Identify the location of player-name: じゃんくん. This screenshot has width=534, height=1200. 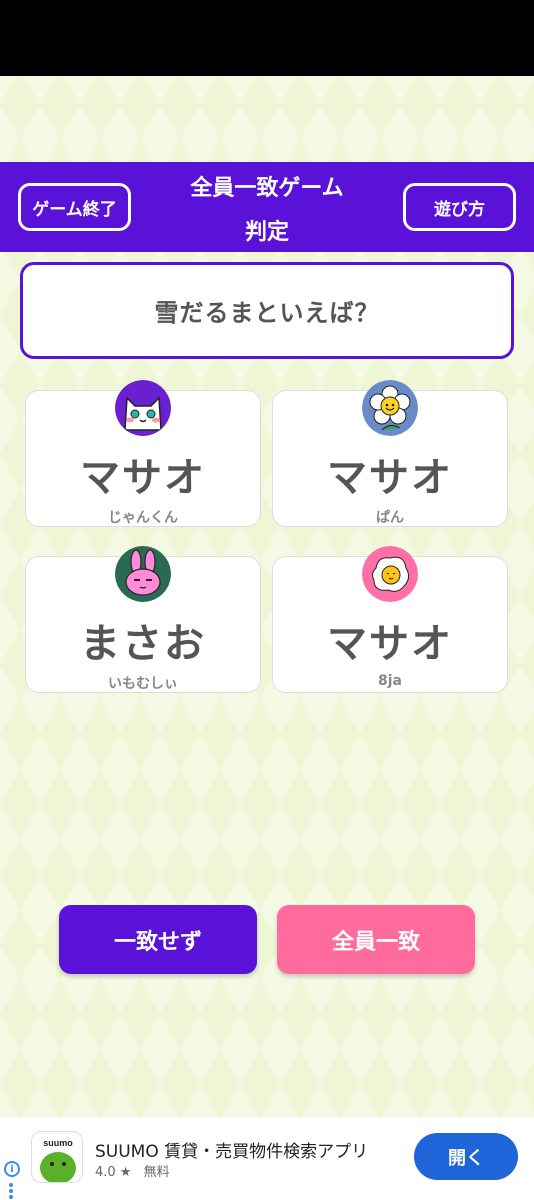
(143, 518).